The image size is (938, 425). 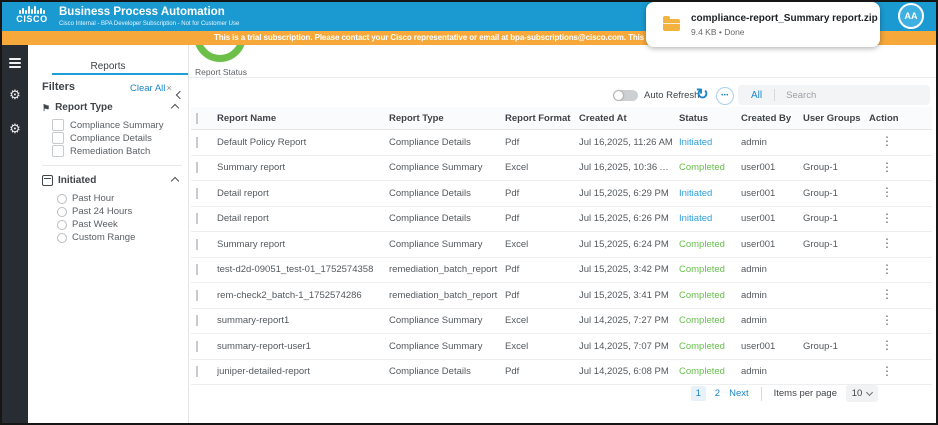 What do you see at coordinates (820, 193) in the screenshot?
I see `user-groups: Group-1` at bounding box center [820, 193].